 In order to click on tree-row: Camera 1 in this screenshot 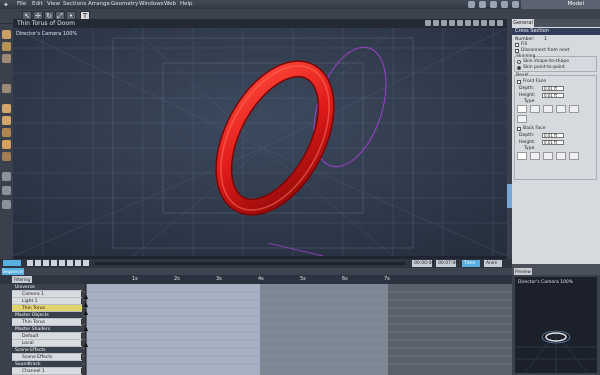, I will do `click(47, 294)`.